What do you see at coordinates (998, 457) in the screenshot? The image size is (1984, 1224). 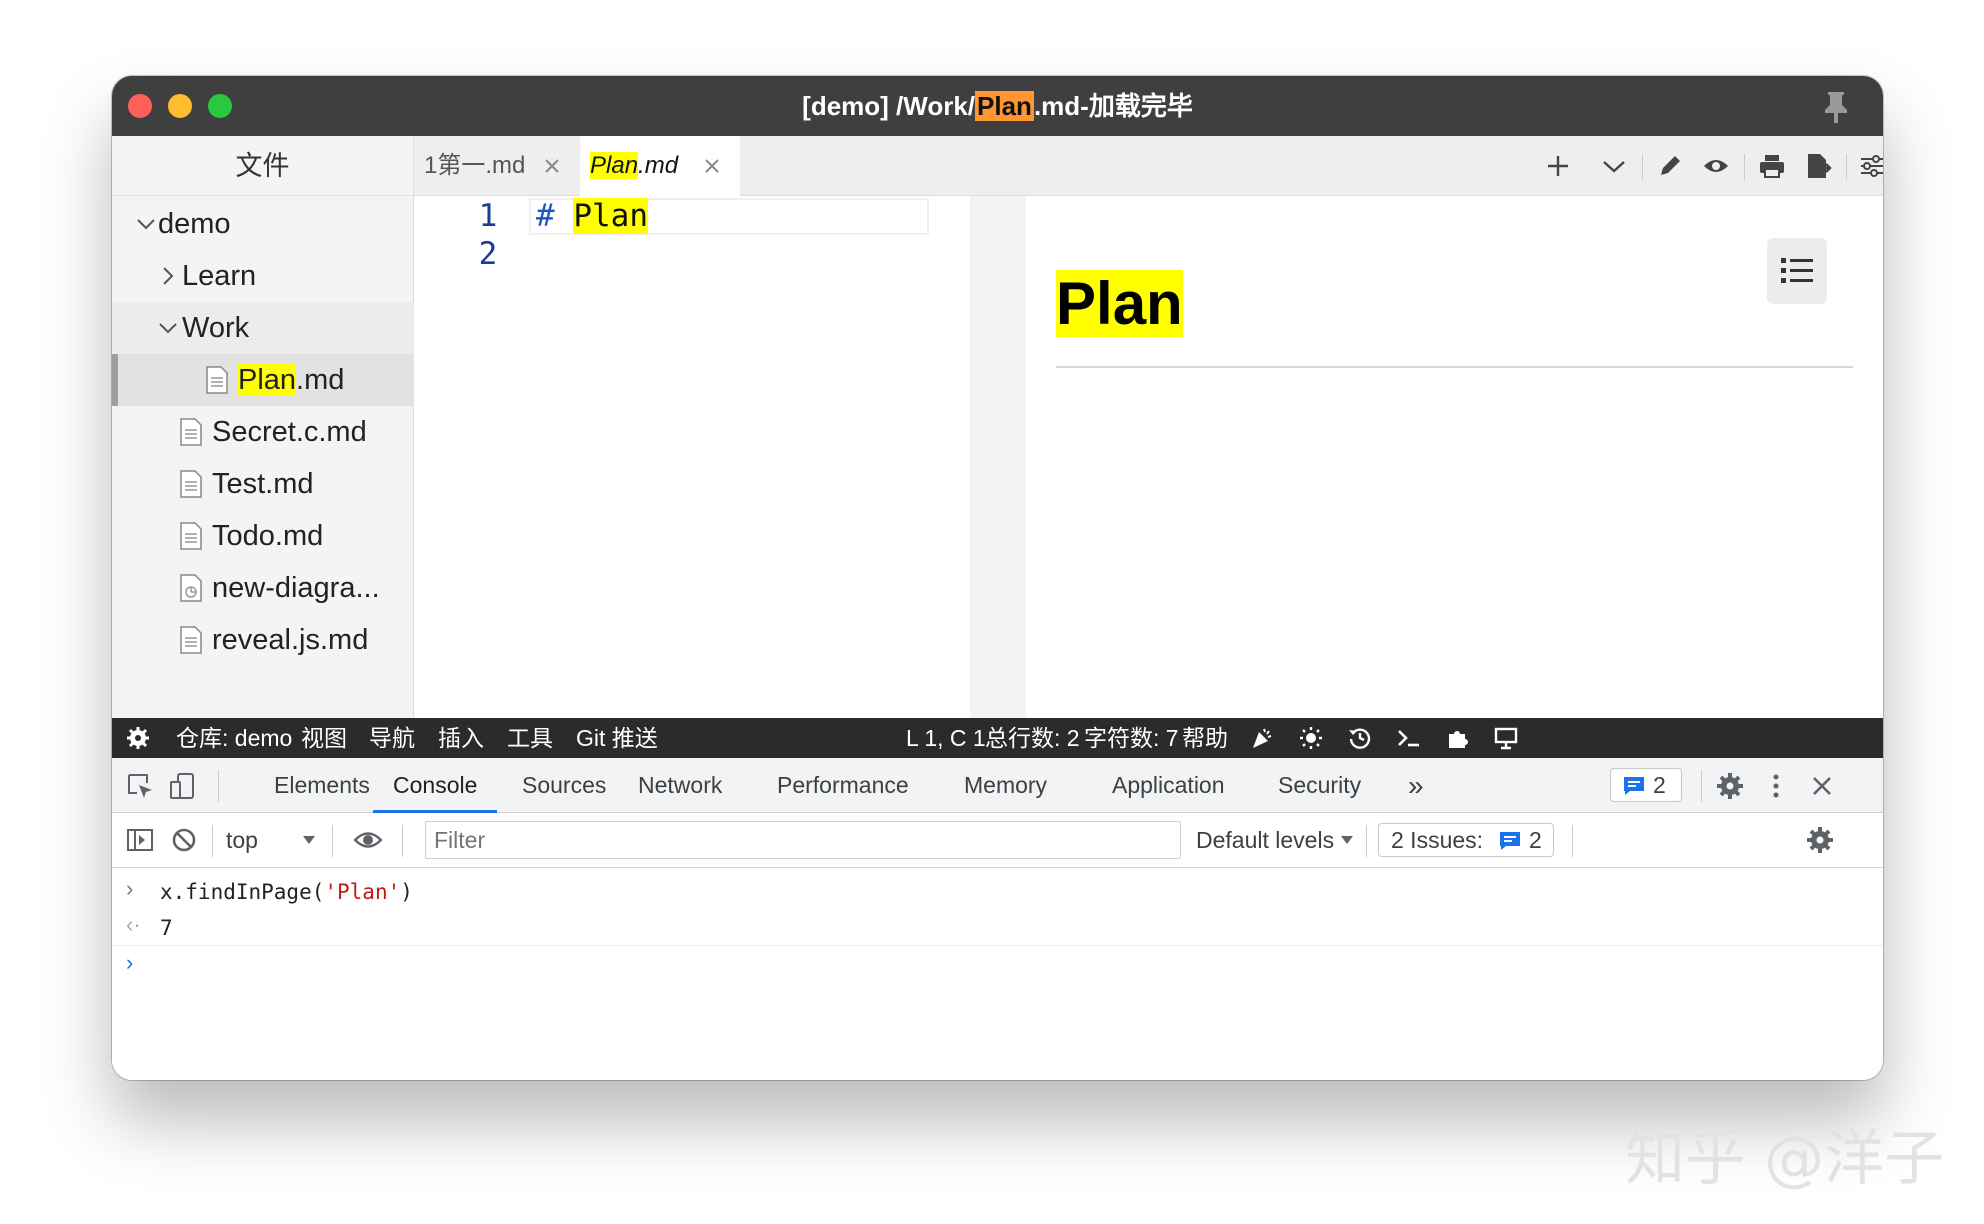 I see `editor-minimap` at bounding box center [998, 457].